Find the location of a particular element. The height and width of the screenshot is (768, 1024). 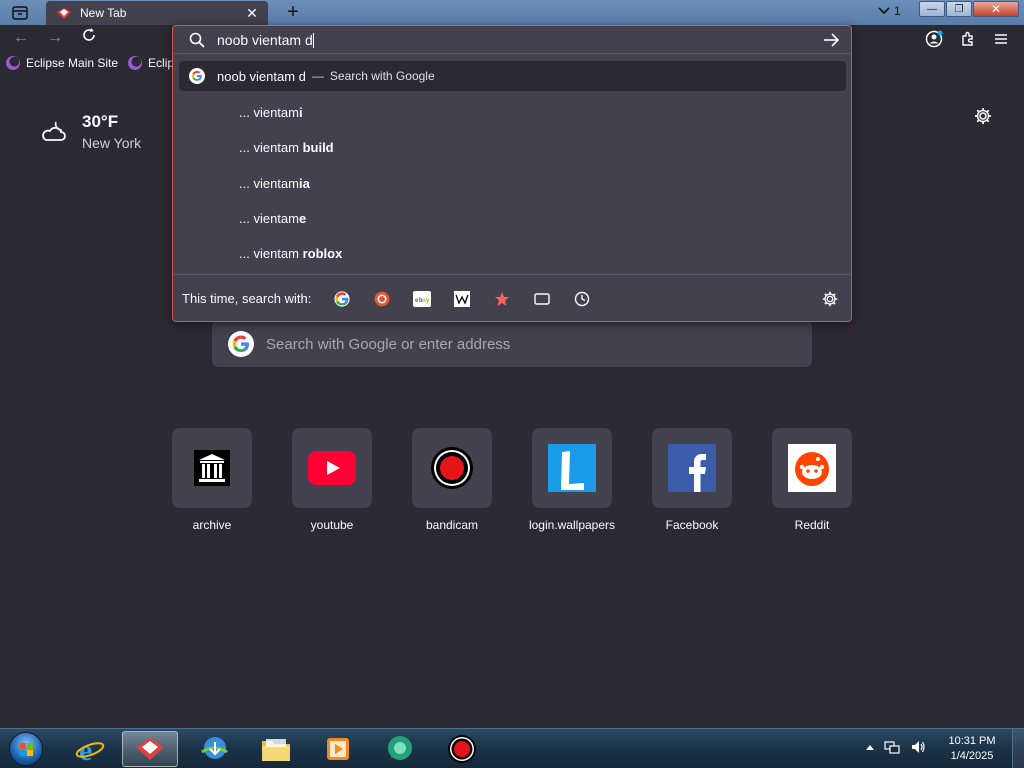

suggestion-text: noob vientam d is located at coordinates (261, 76).